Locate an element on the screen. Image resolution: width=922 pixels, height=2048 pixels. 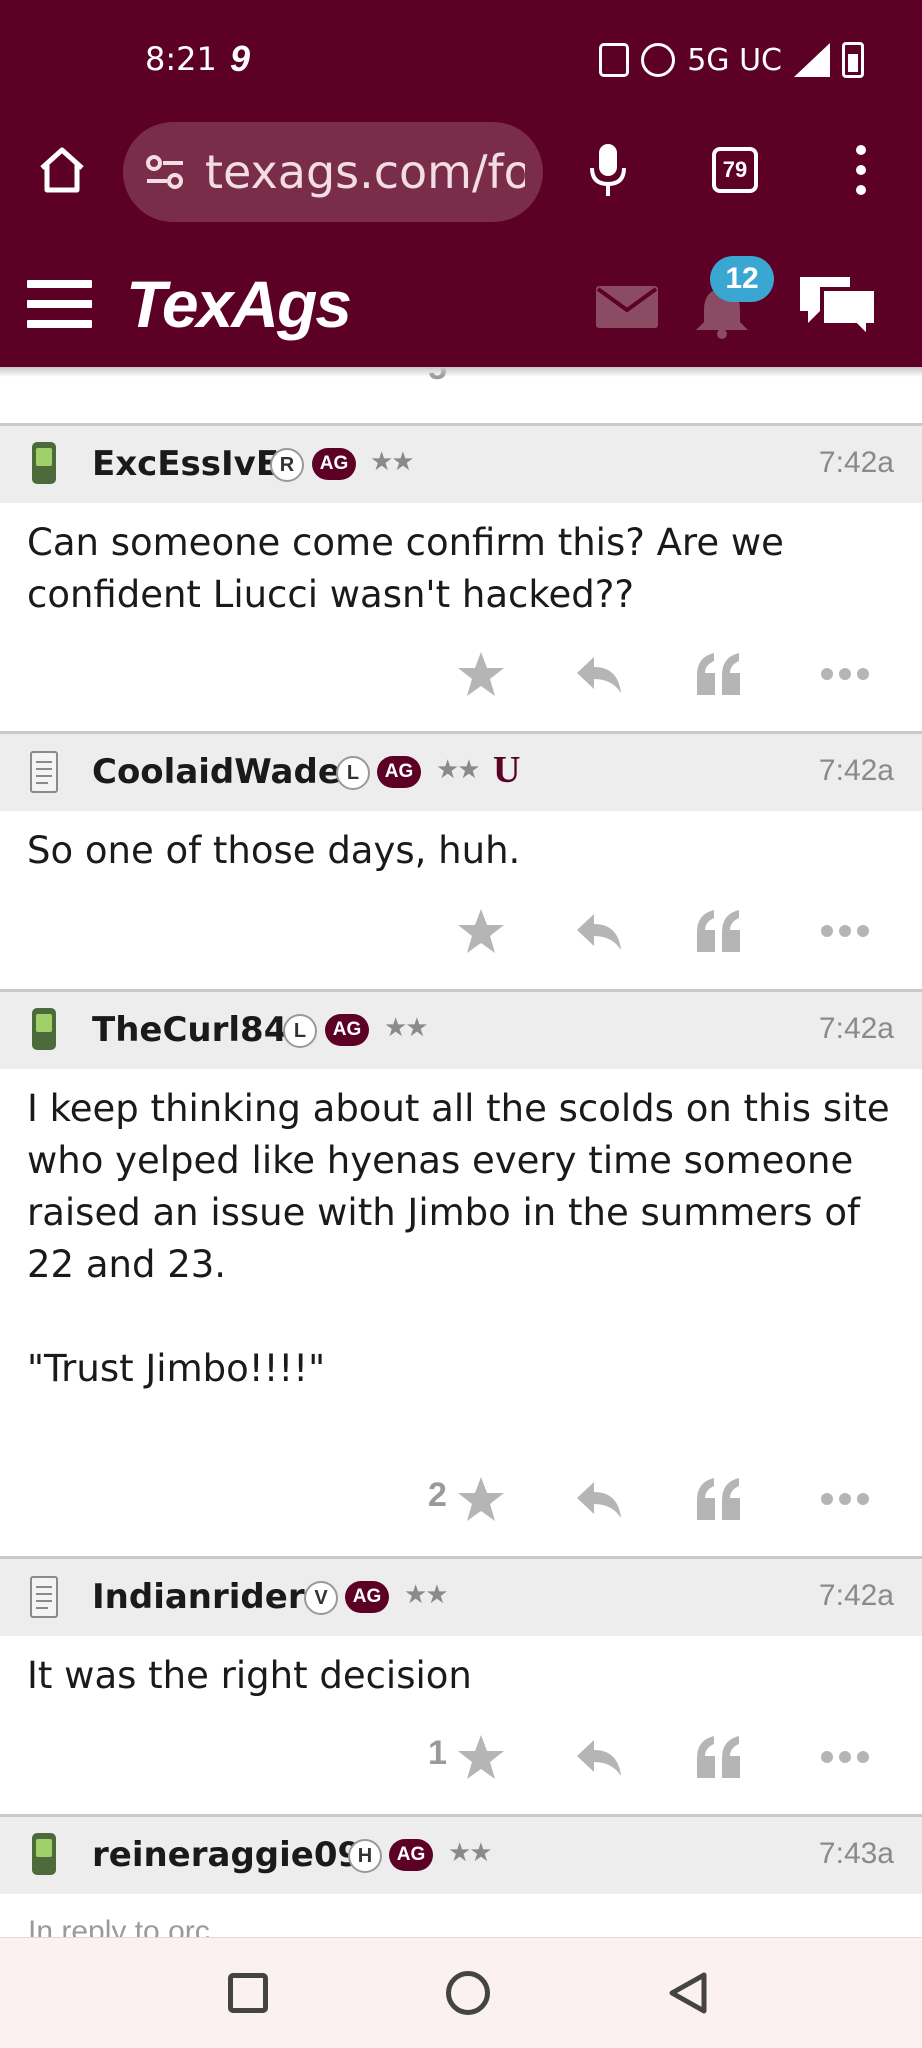
network-label: 5G UC is located at coordinates (734, 60).